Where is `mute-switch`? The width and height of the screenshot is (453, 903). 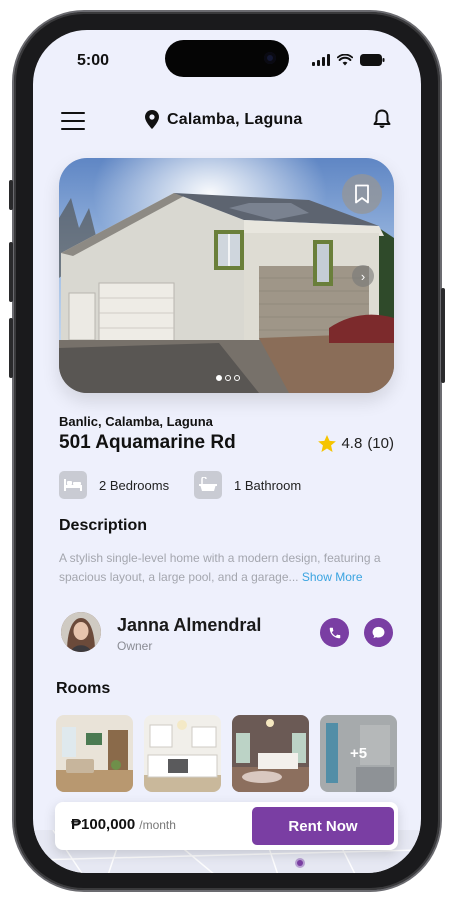 mute-switch is located at coordinates (11, 195).